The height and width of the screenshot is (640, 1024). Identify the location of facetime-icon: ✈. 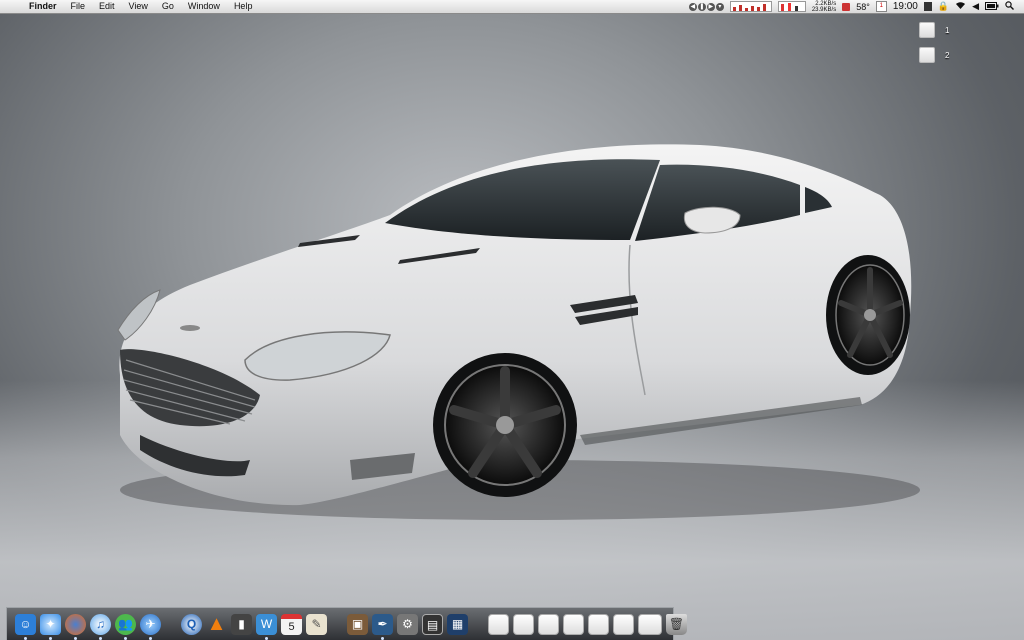
(150, 626).